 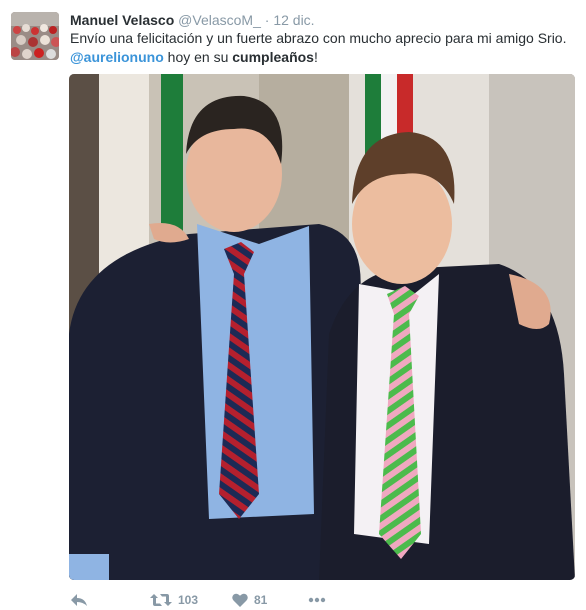 I want to click on like-button: 81, so click(x=260, y=600).